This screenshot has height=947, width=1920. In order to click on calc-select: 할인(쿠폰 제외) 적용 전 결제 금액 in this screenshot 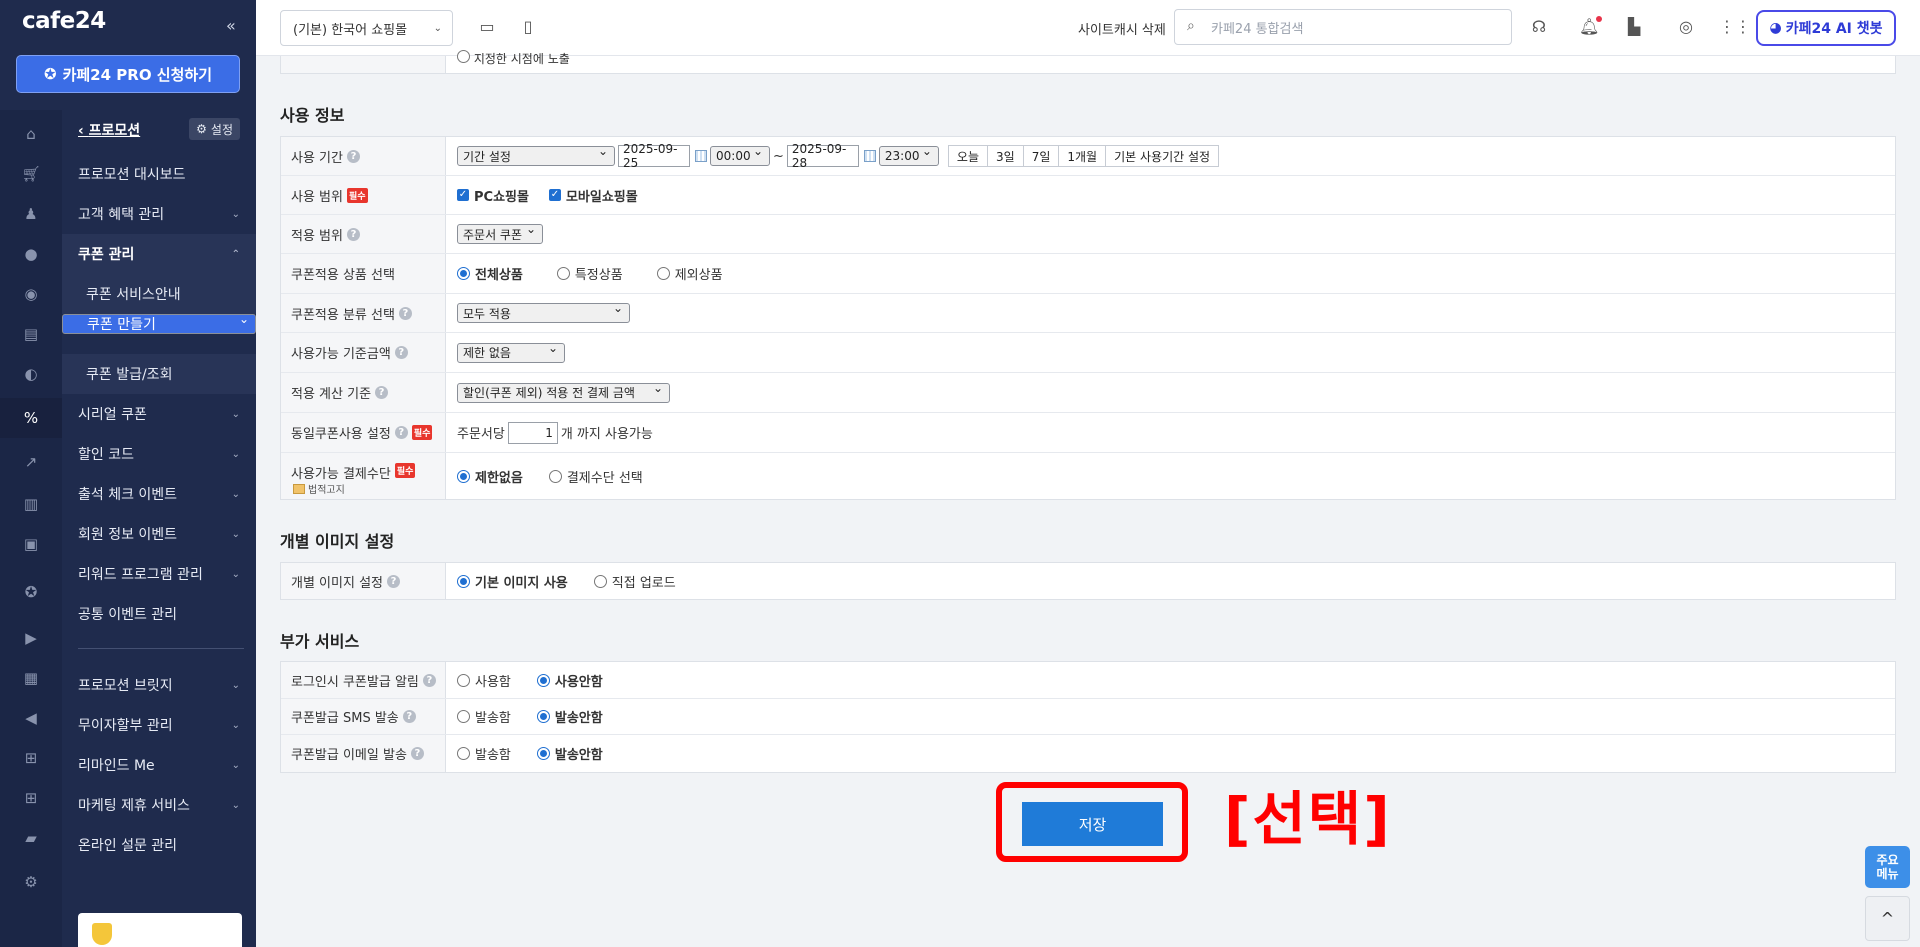, I will do `click(563, 392)`.